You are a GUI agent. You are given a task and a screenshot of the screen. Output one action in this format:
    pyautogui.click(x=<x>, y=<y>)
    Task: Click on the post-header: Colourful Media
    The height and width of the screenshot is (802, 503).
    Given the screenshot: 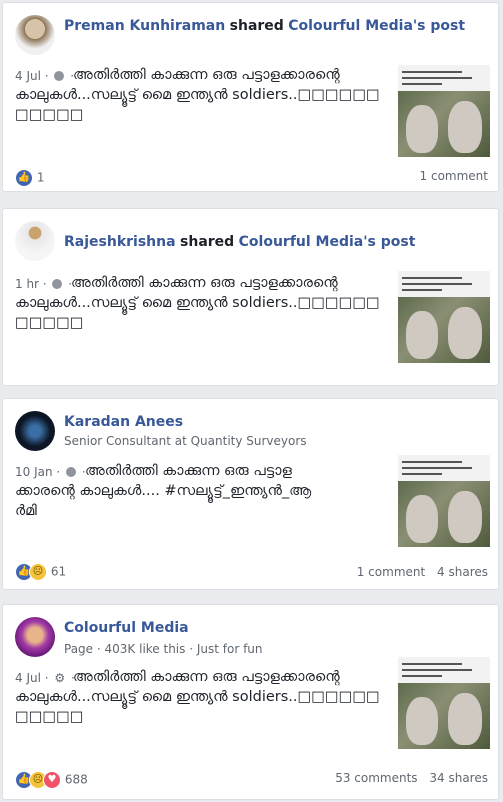 What is the action you would take?
    pyautogui.click(x=126, y=628)
    